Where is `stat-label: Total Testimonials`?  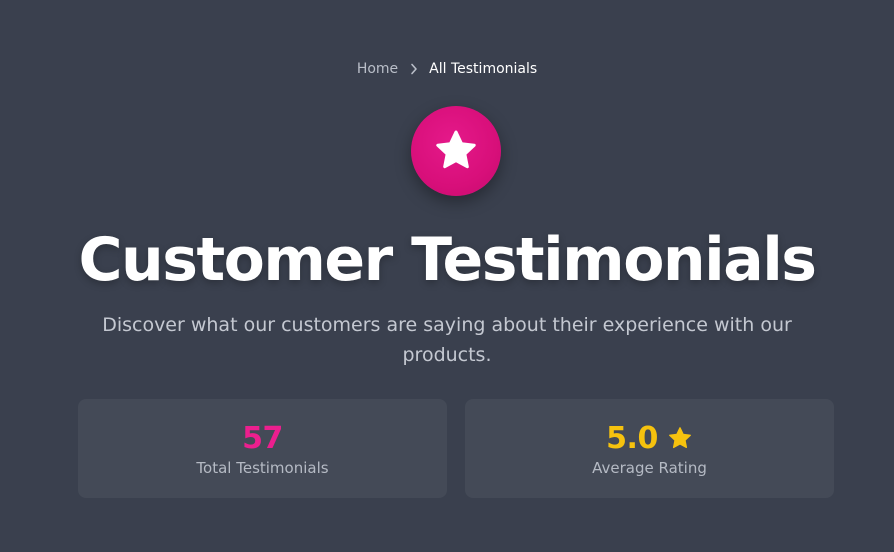
stat-label: Total Testimonials is located at coordinates (262, 468).